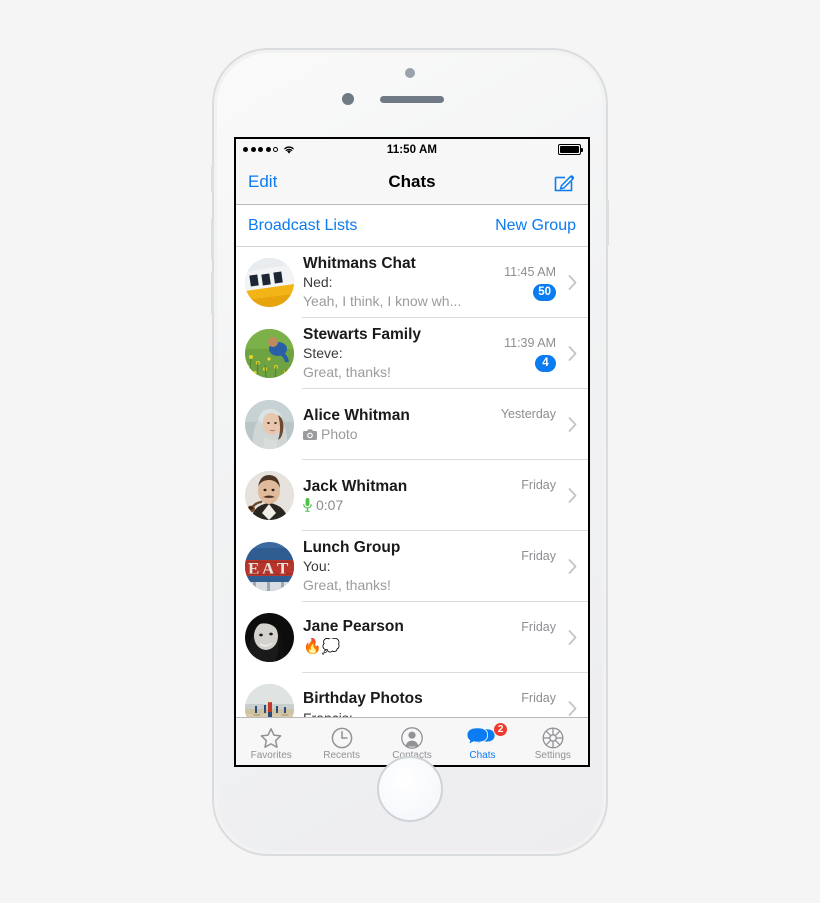 The image size is (820, 903). I want to click on chat-list-item: Jane Pearson 🔥💭 Friday, so click(412, 637).